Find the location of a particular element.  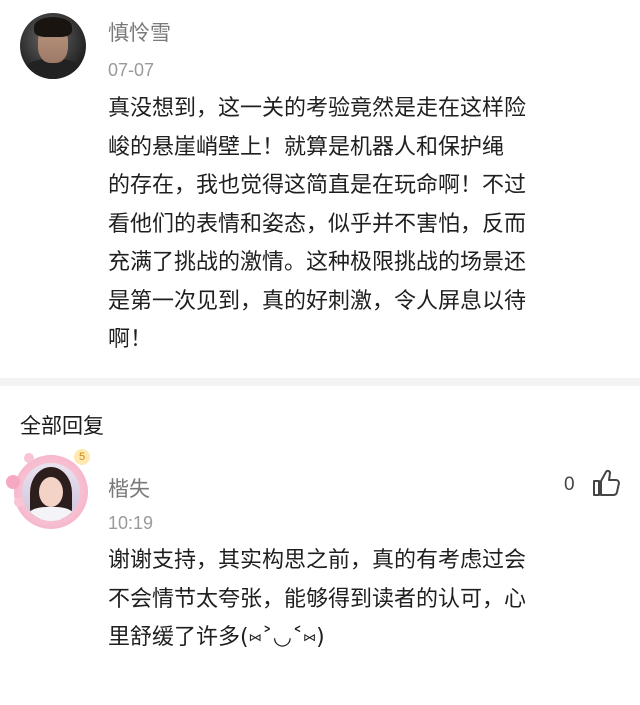

thumbs-up-icon is located at coordinates (606, 483).